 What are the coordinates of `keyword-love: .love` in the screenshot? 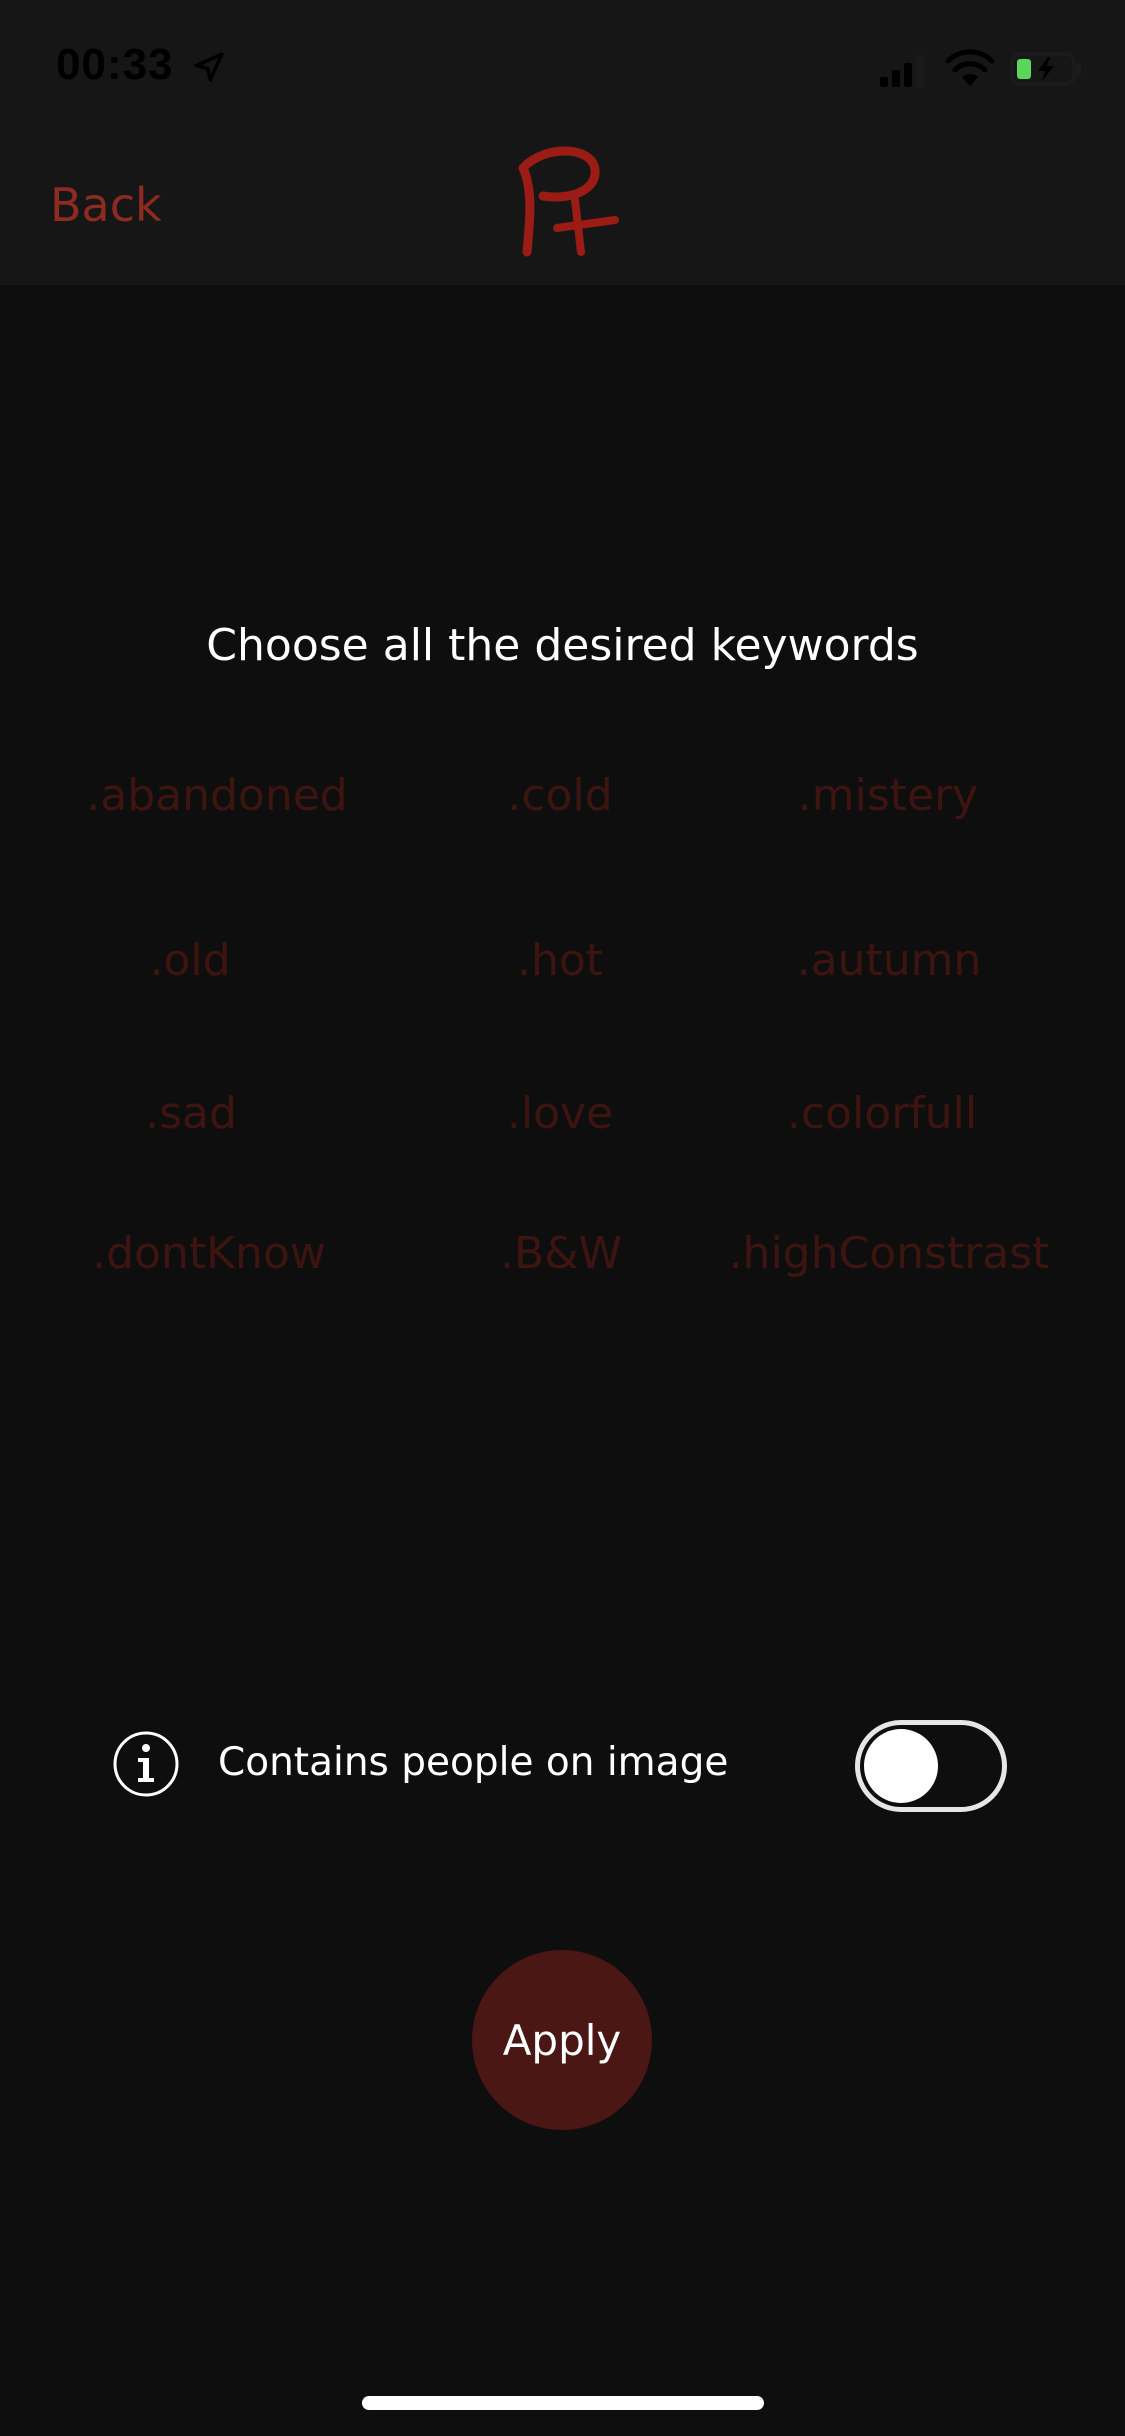 It's located at (560, 1113).